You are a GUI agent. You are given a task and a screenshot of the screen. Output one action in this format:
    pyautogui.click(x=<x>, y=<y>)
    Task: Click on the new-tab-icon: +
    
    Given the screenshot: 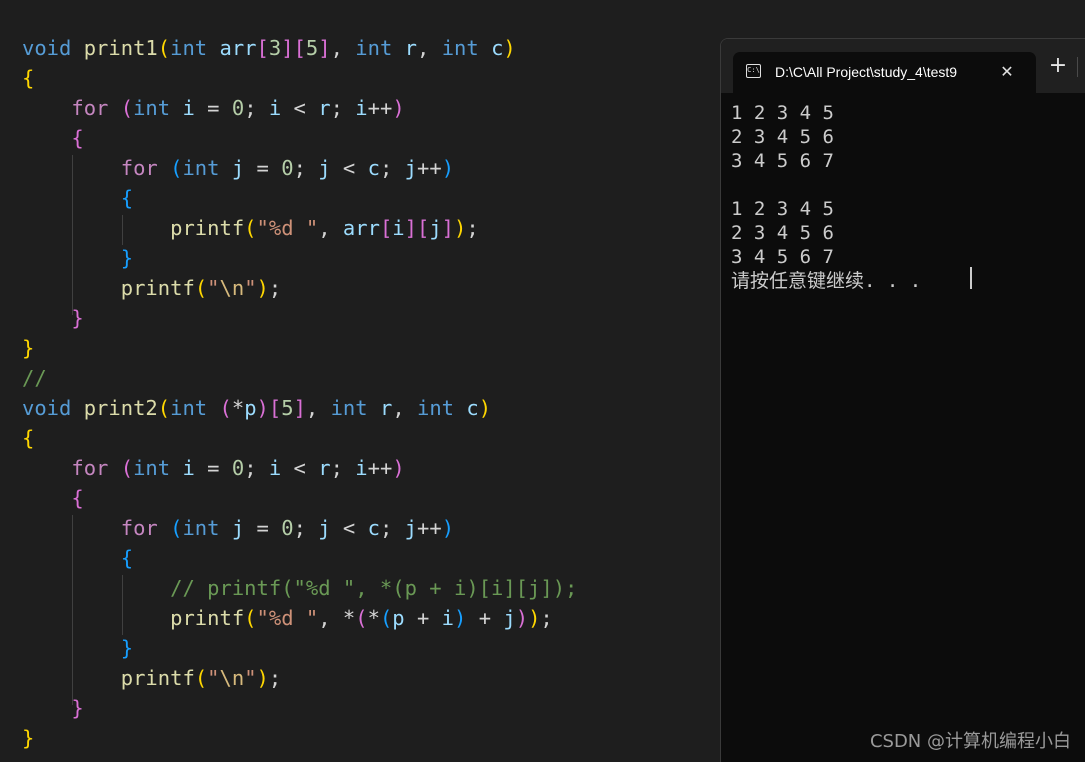 What is the action you would take?
    pyautogui.click(x=1058, y=66)
    